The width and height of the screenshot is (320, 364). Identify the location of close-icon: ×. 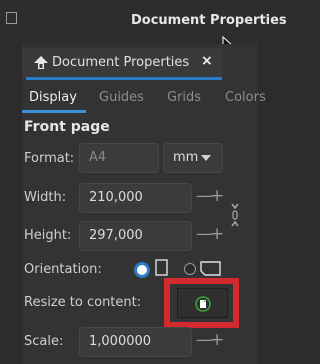
(207, 61).